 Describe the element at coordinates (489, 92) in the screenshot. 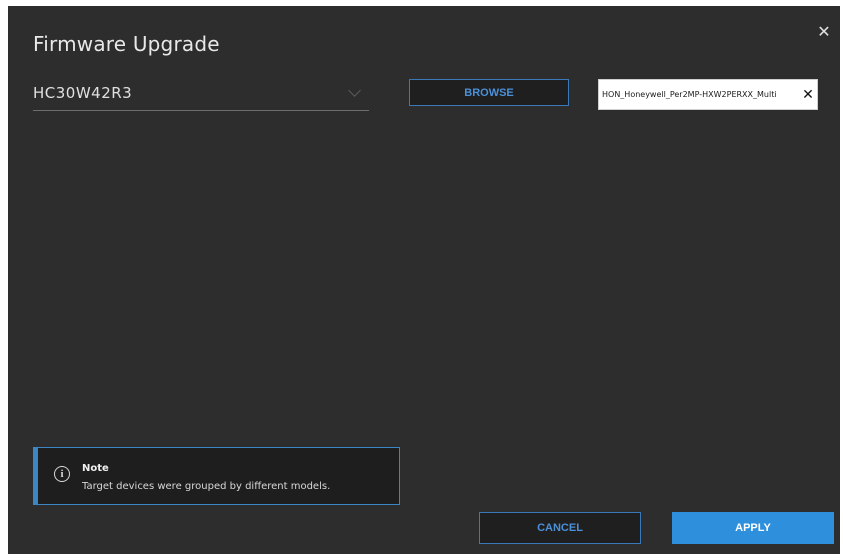

I see `browse-button: BROWSE` at that location.